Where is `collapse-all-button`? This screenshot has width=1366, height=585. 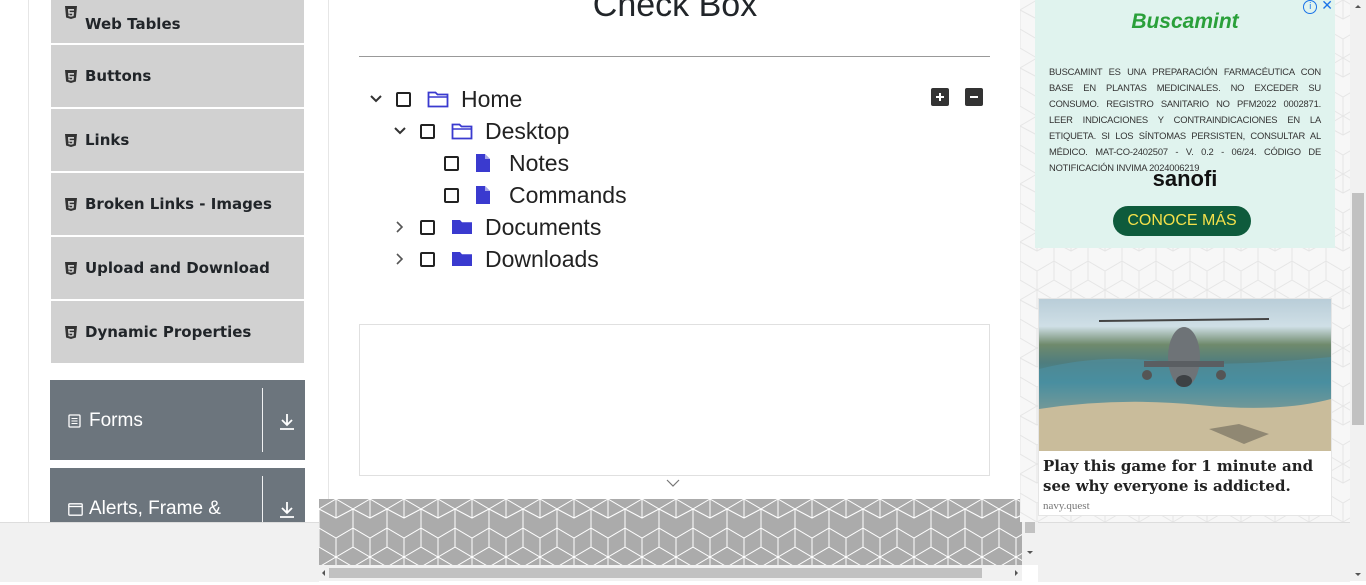
collapse-all-button is located at coordinates (974, 97).